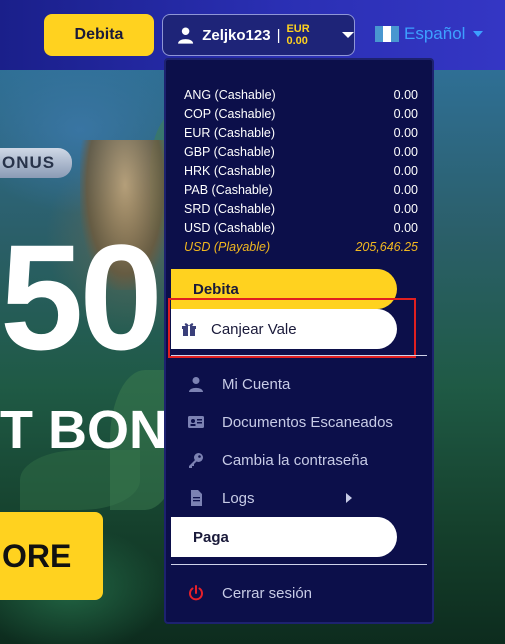 The height and width of the screenshot is (644, 505). What do you see at coordinates (301, 135) in the screenshot?
I see `balance-row: EUR (Cashable) 0.00` at bounding box center [301, 135].